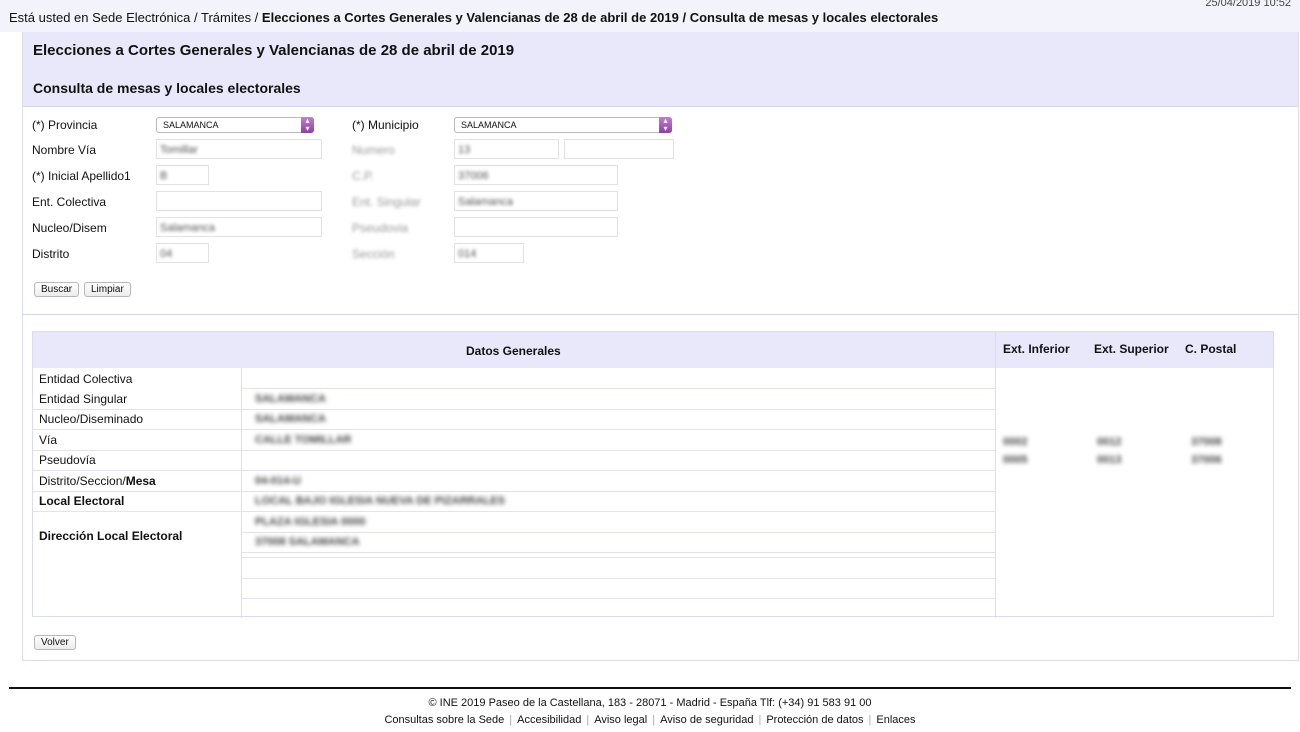 The height and width of the screenshot is (732, 1300). What do you see at coordinates (513, 351) in the screenshot?
I see `header-datos-generales: Datos Generales` at bounding box center [513, 351].